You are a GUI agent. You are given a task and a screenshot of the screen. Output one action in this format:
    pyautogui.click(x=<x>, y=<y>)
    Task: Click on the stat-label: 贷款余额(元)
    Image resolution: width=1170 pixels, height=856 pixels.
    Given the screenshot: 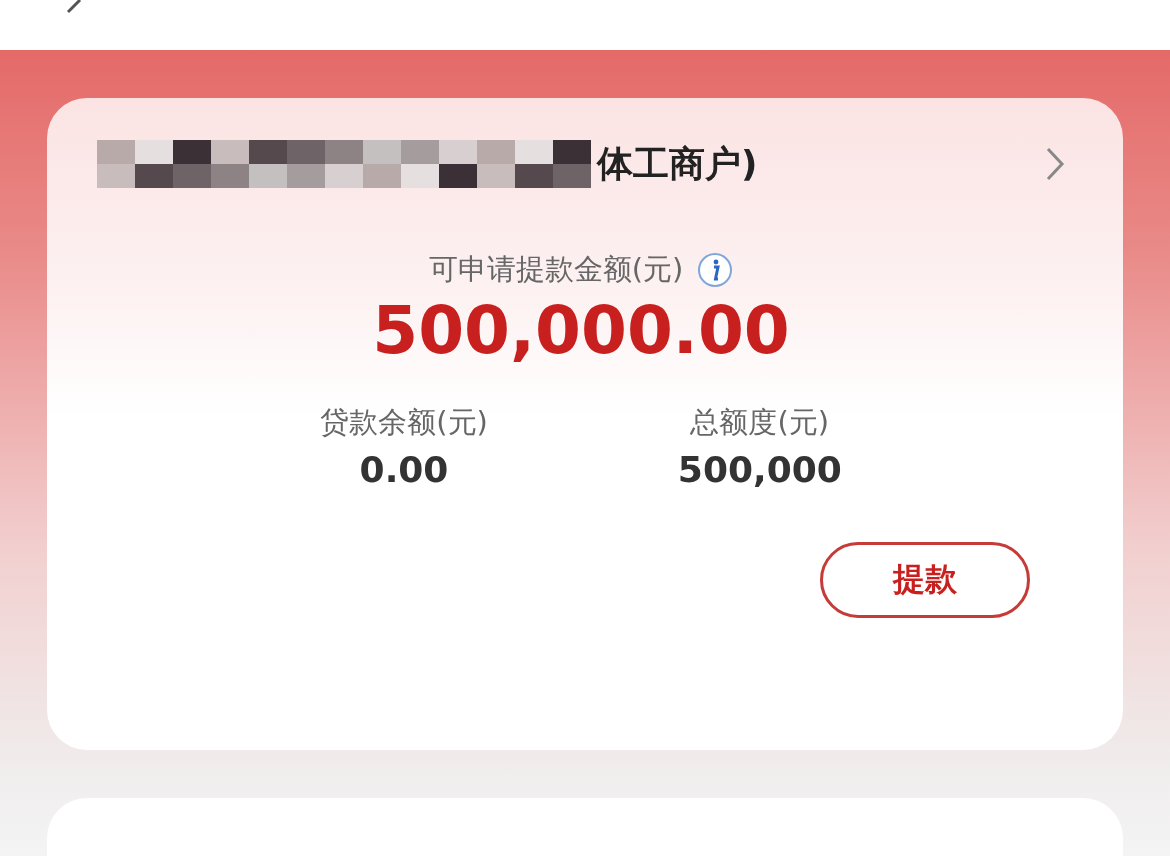 What is the action you would take?
    pyautogui.click(x=404, y=422)
    